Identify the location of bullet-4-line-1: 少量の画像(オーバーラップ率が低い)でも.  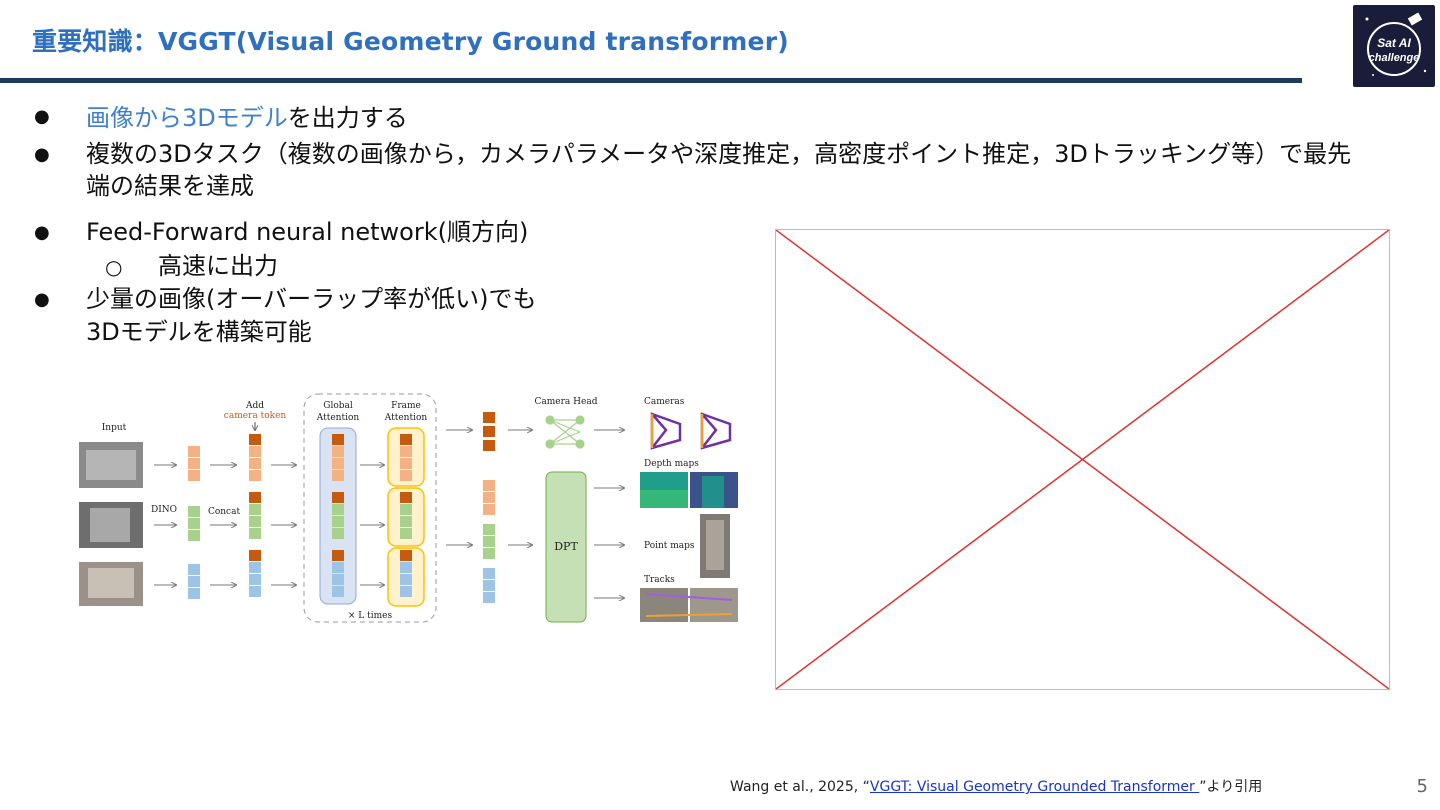
(311, 299).